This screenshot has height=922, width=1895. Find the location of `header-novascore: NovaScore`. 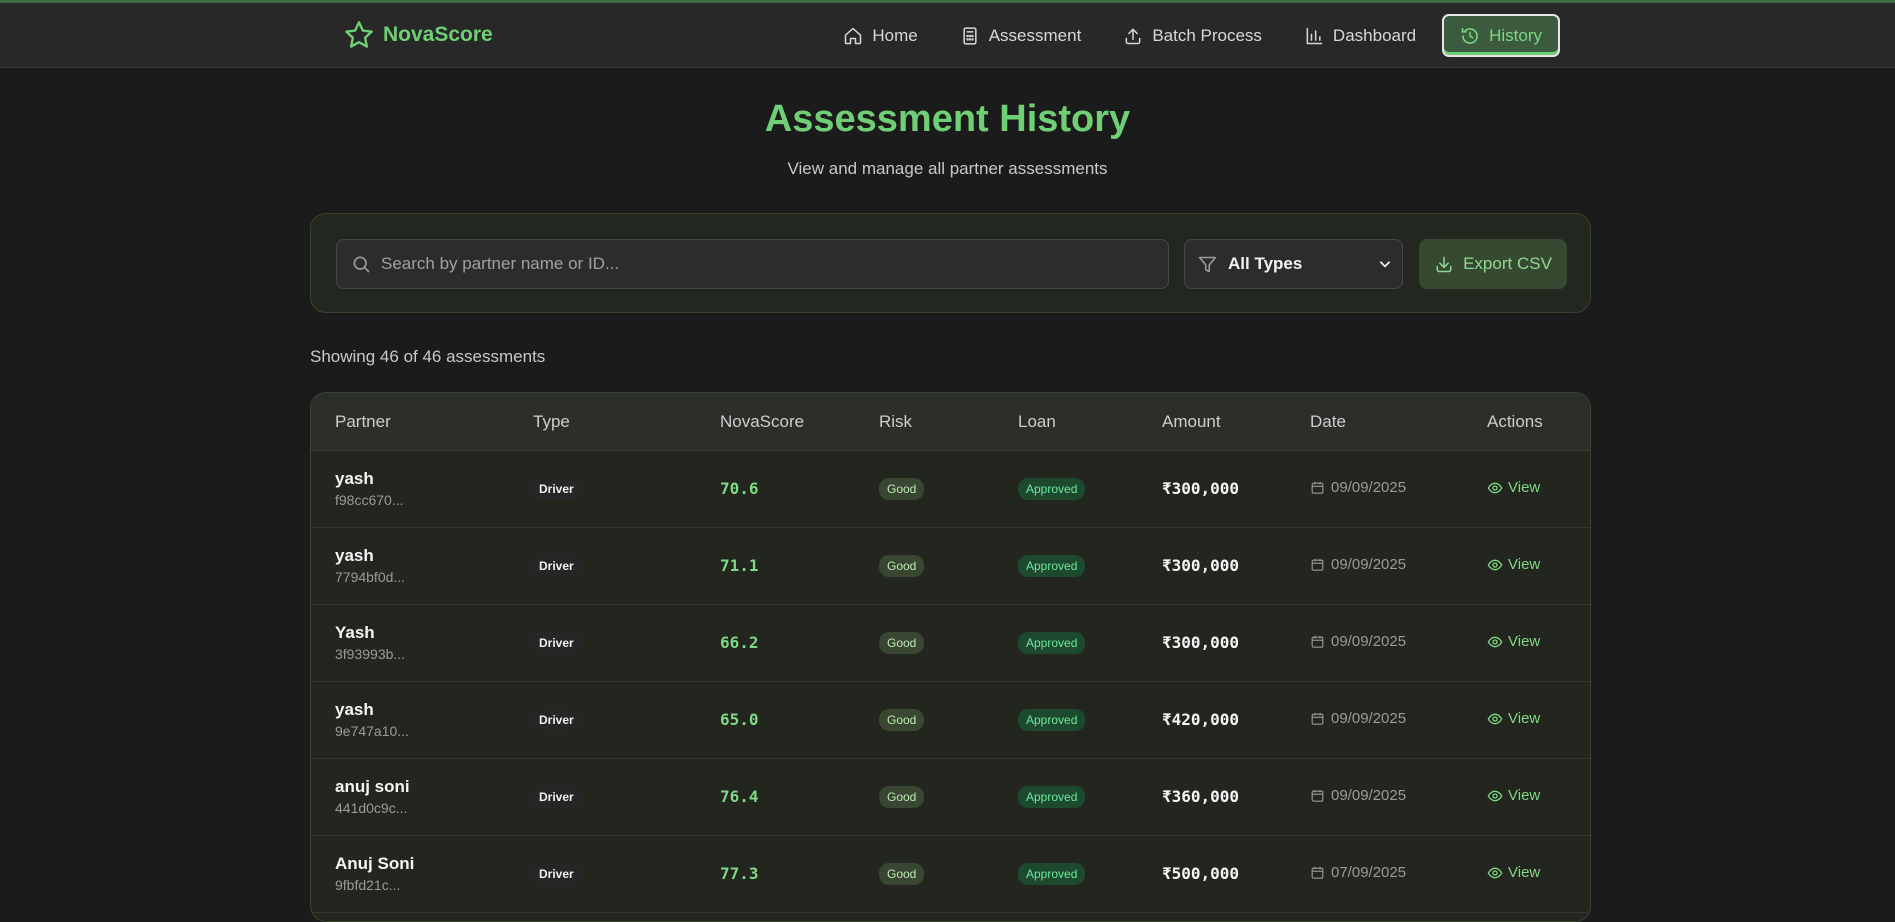

header-novascore: NovaScore is located at coordinates (762, 421).